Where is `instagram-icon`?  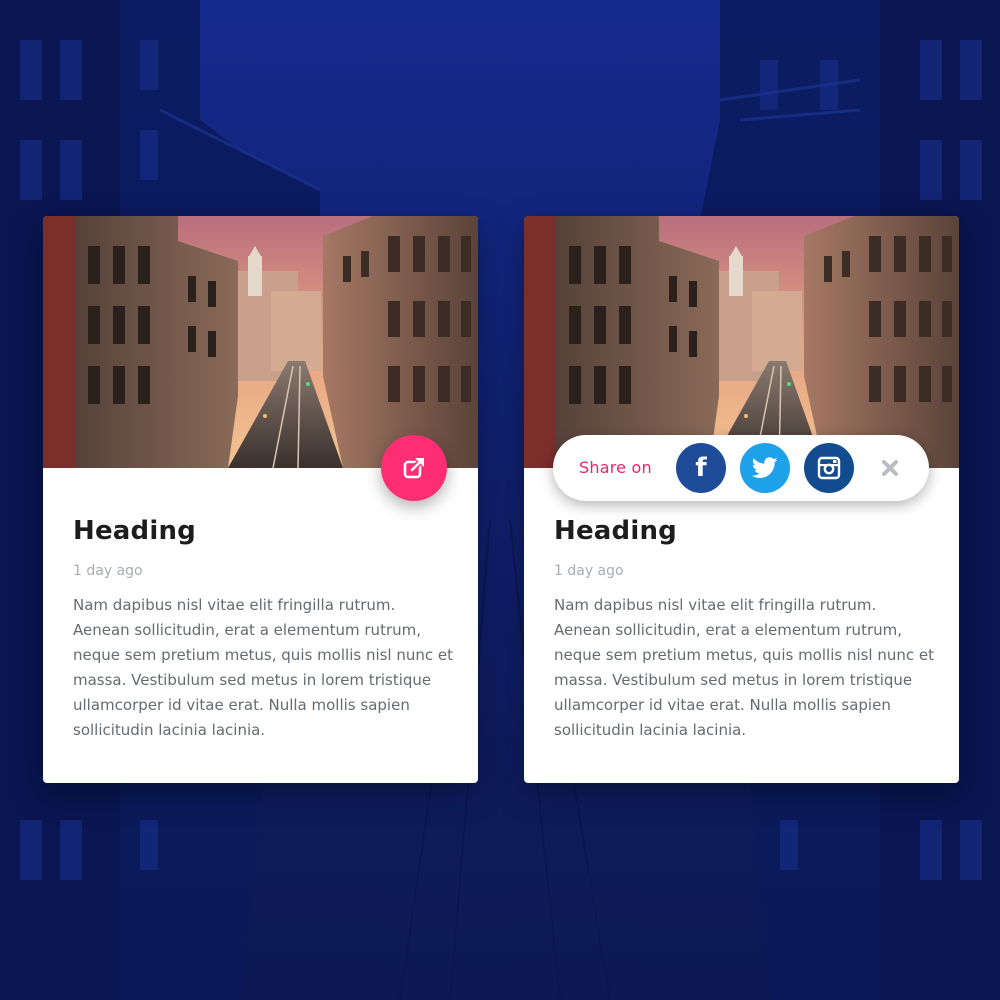 instagram-icon is located at coordinates (829, 468).